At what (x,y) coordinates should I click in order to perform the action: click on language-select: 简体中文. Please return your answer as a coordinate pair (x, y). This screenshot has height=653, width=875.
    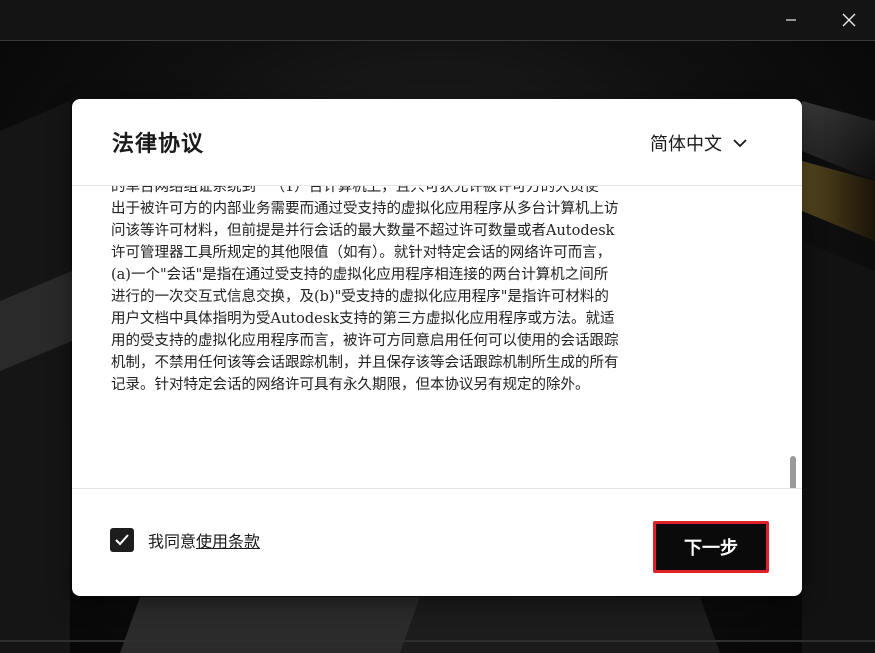
    Looking at the image, I should click on (699, 143).